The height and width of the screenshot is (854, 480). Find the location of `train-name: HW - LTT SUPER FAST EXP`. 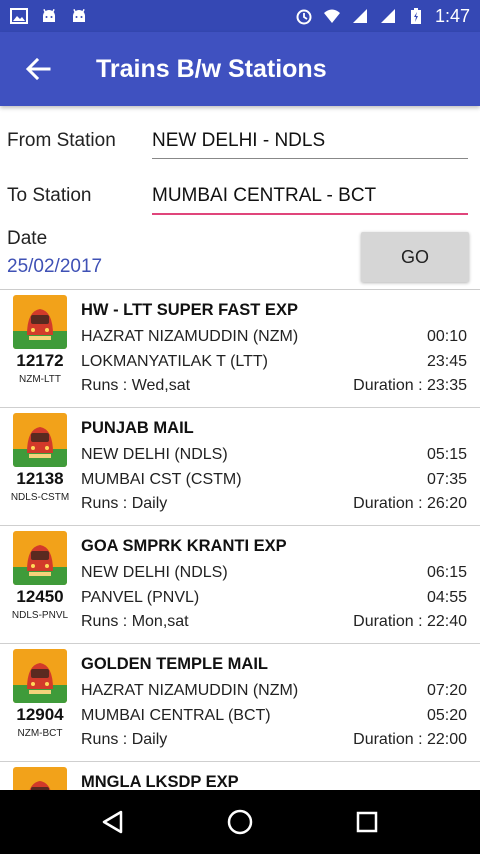

train-name: HW - LTT SUPER FAST EXP is located at coordinates (189, 310).